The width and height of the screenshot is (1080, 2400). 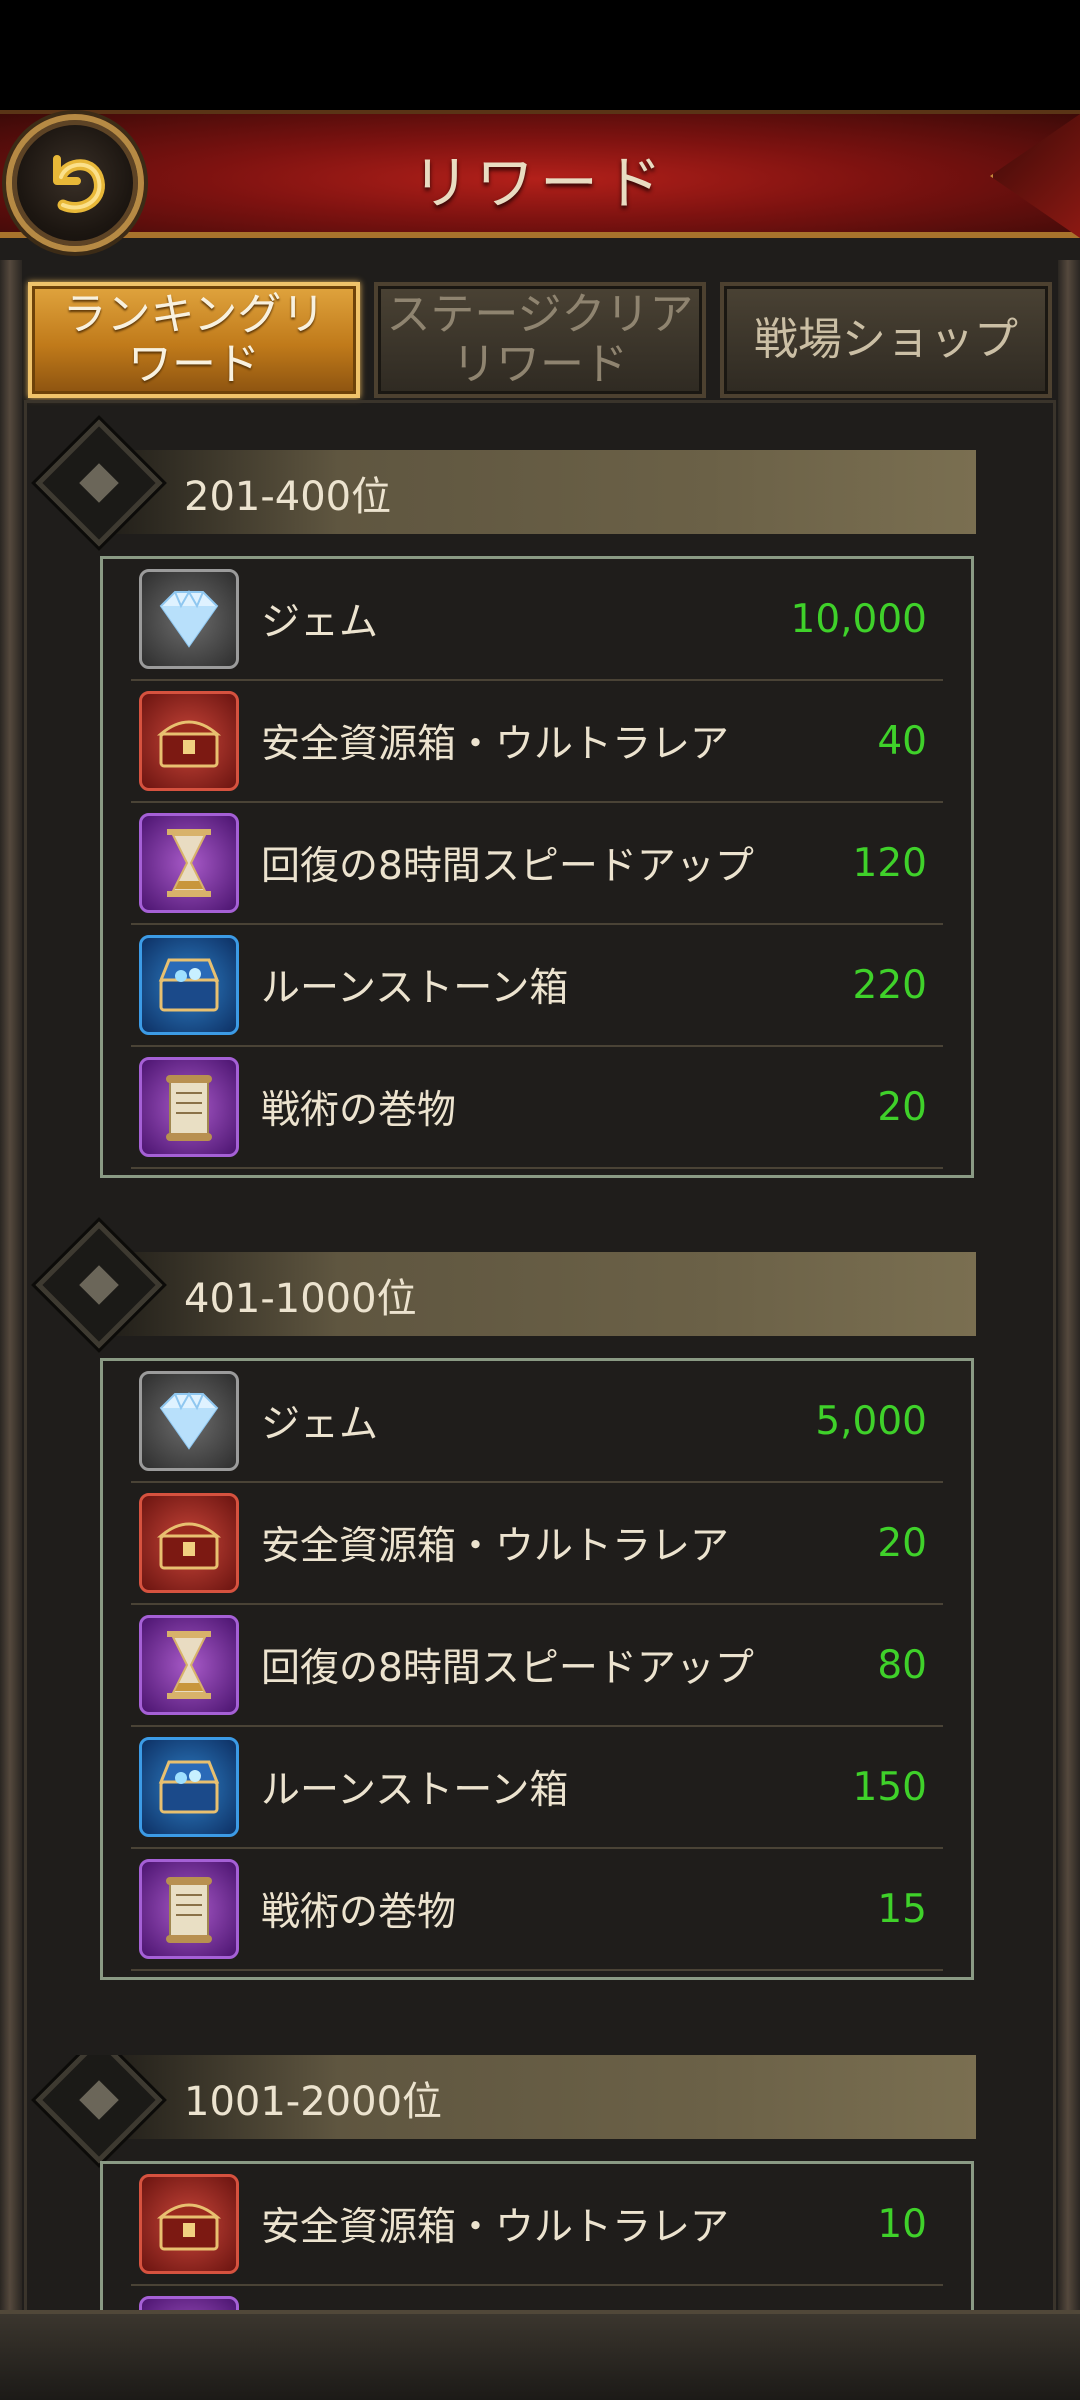 What do you see at coordinates (288, 497) in the screenshot?
I see `rank-range-label: 201-400位` at bounding box center [288, 497].